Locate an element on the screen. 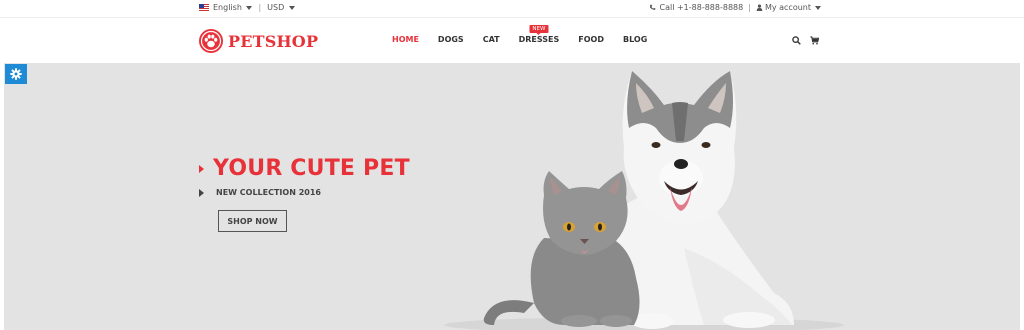  search-icon is located at coordinates (796, 40).